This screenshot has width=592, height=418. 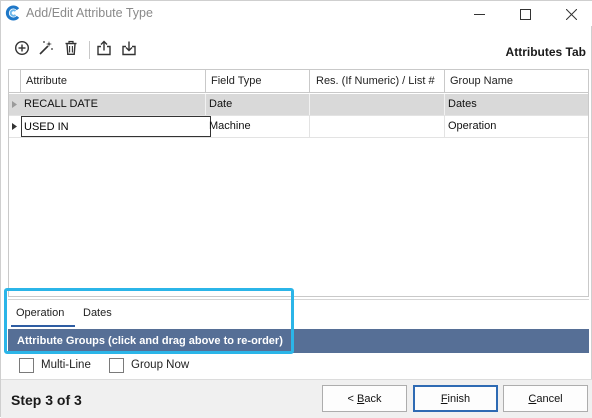 I want to click on maximize-icon, so click(x=525, y=14).